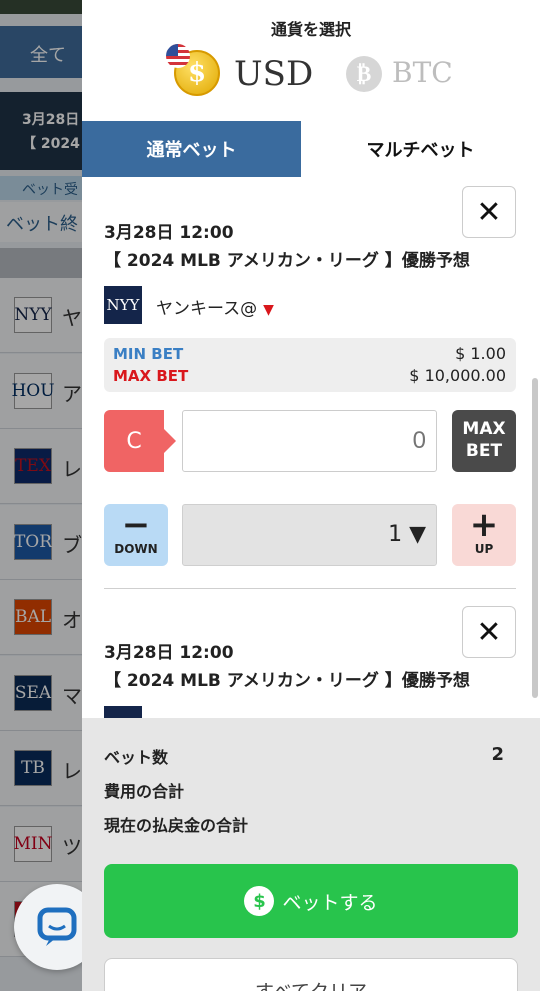 The width and height of the screenshot is (540, 991). I want to click on down-label: DOWN, so click(136, 549).